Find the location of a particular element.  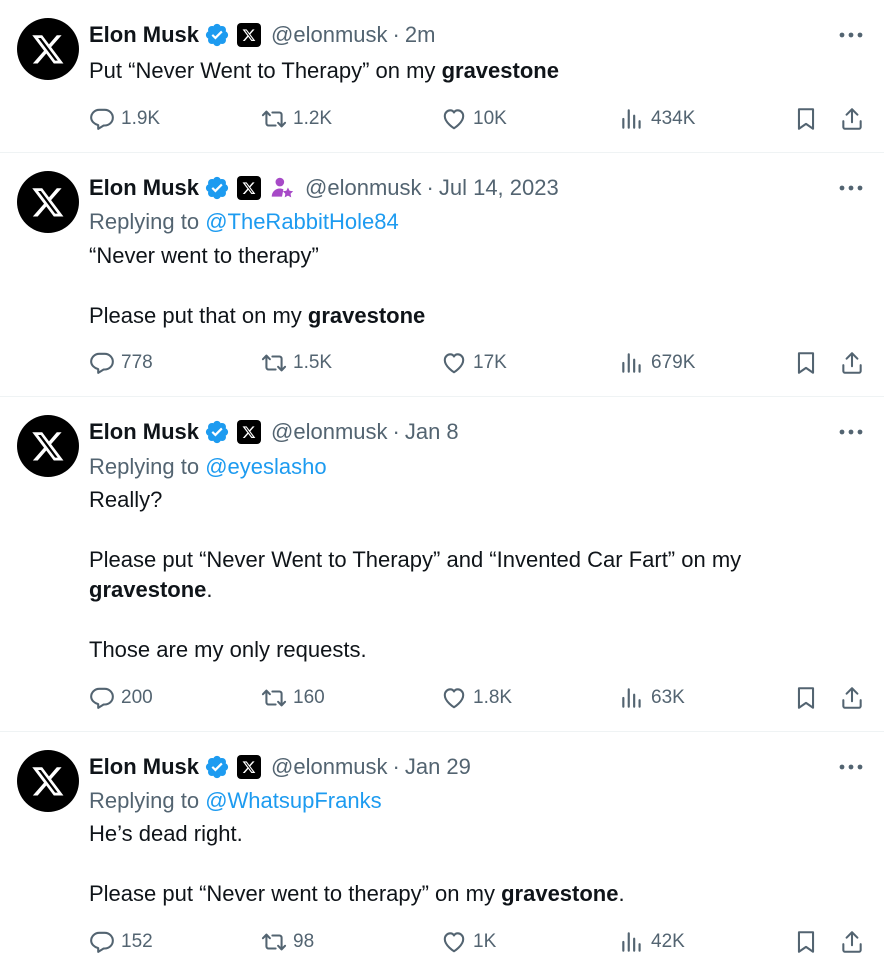

views-button: 679K is located at coordinates (657, 363).